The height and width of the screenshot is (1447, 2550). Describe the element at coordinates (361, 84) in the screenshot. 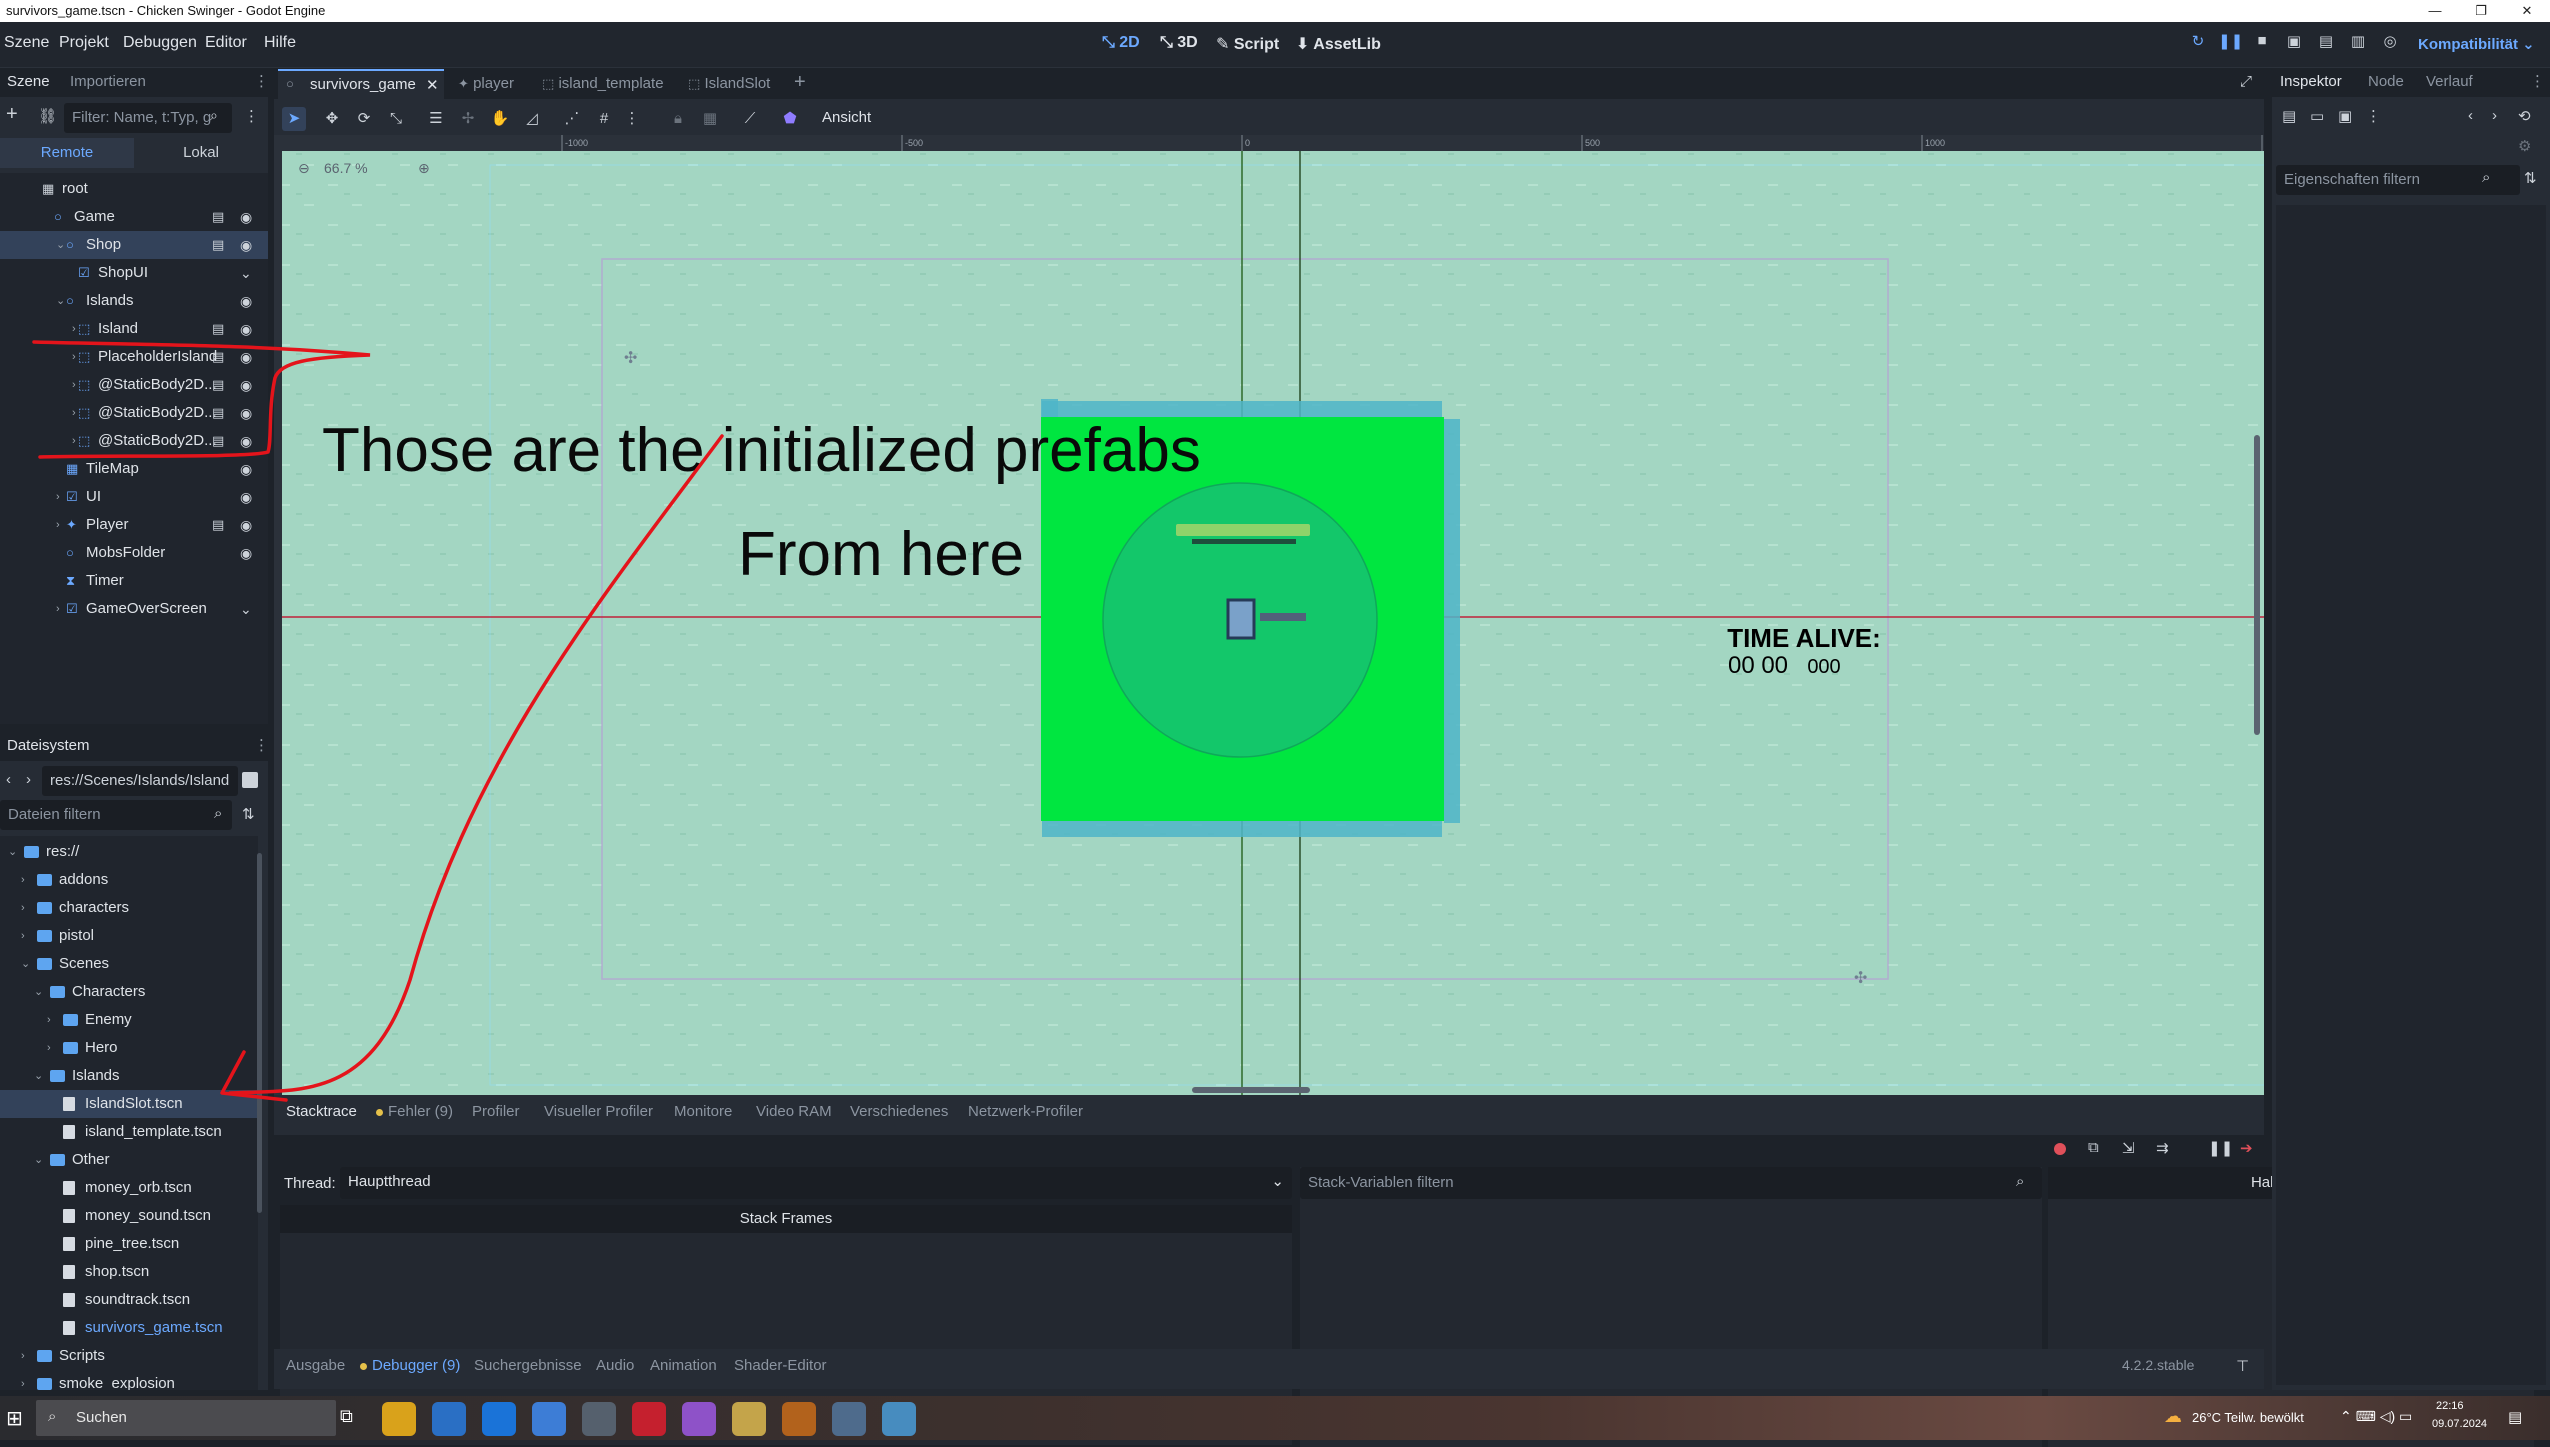

I see `tab-survivors-game: ○ survivors_game ✕` at that location.